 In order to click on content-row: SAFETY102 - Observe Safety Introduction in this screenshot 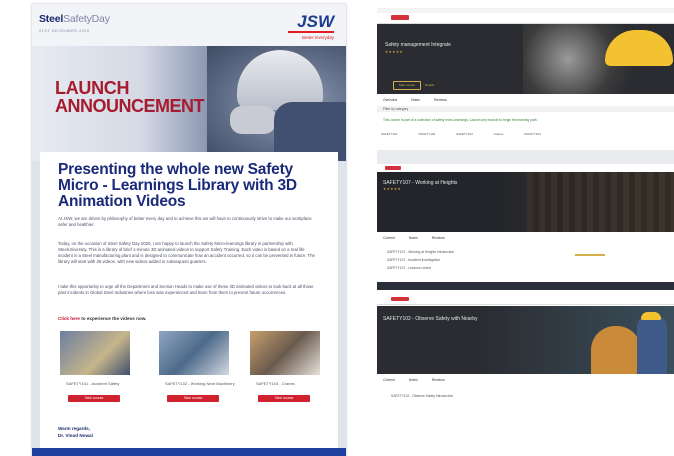, I will do `click(422, 396)`.